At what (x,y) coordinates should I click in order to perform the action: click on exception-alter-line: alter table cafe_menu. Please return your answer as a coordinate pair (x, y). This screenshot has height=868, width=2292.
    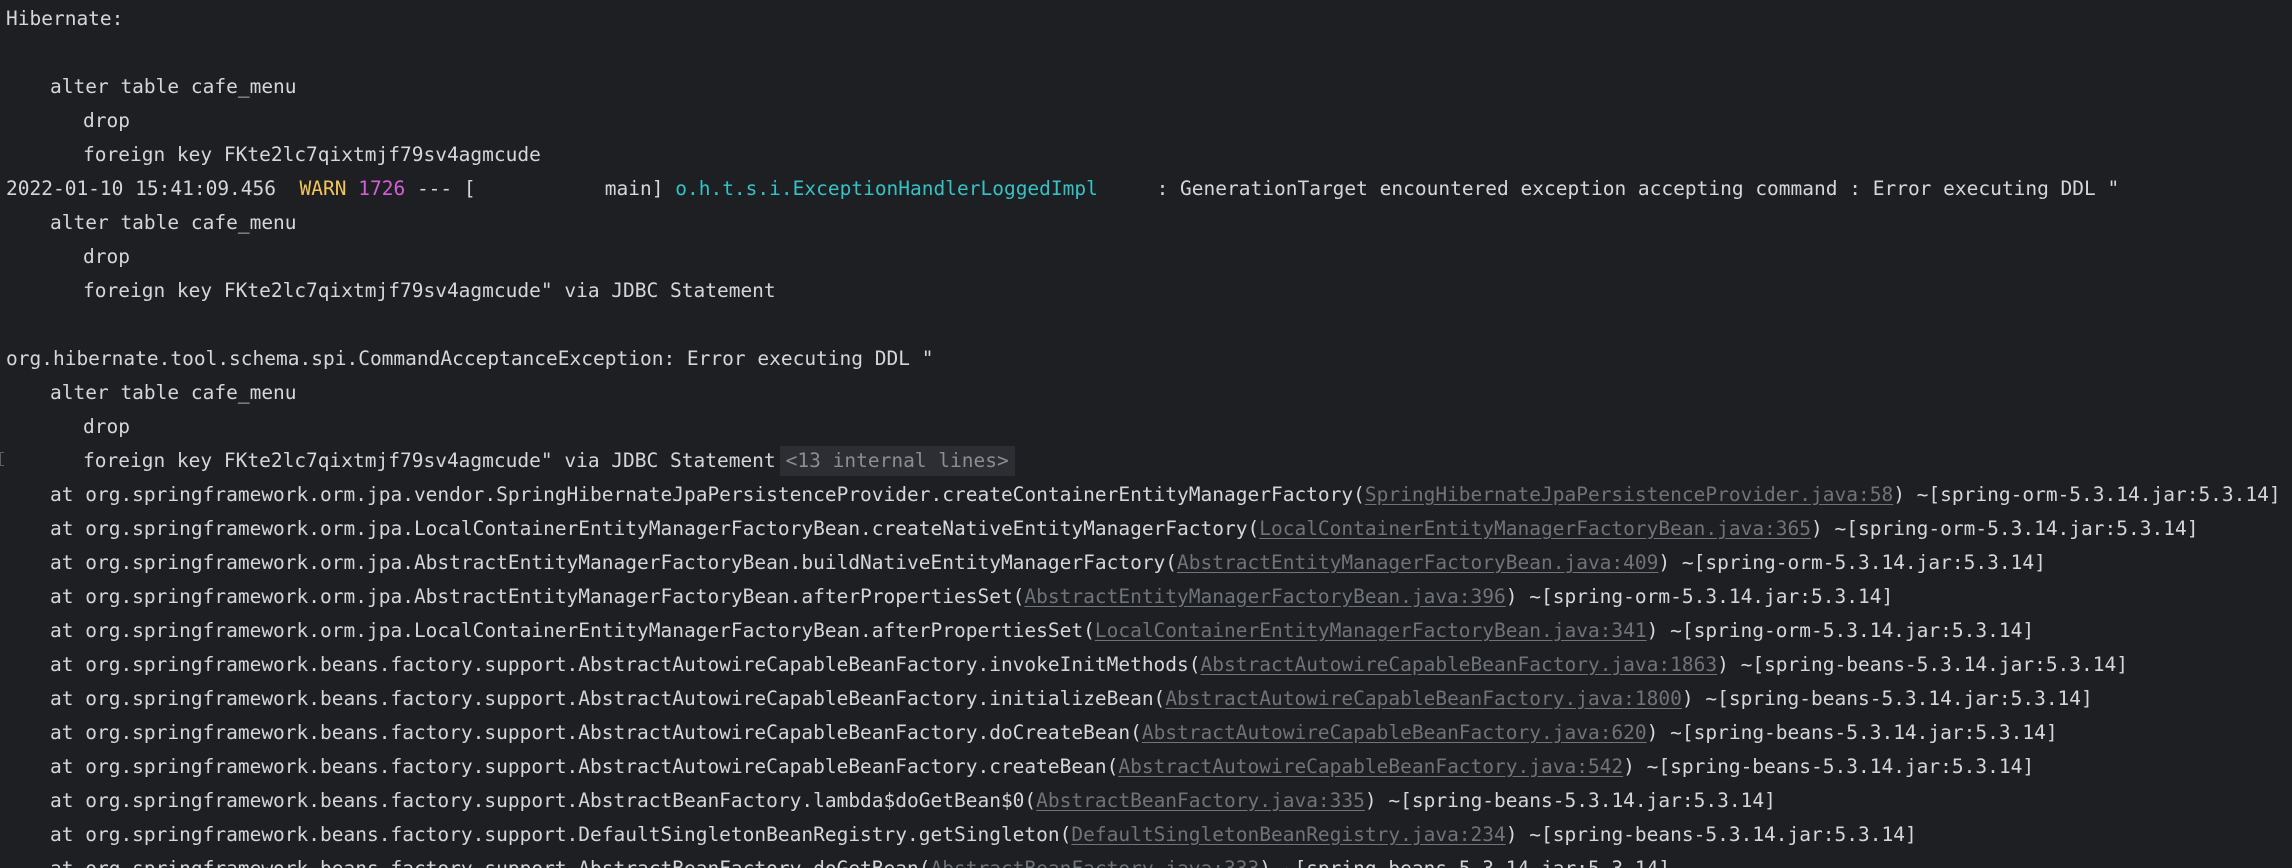
    Looking at the image, I should click on (173, 392).